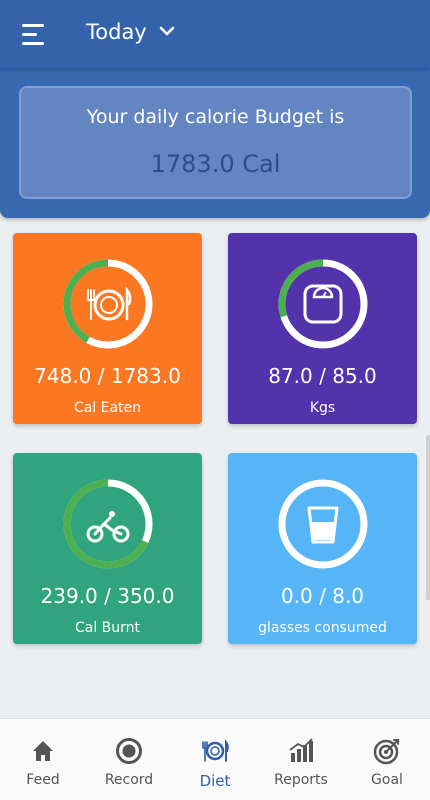  I want to click on period-dropdown: Today, so click(130, 32).